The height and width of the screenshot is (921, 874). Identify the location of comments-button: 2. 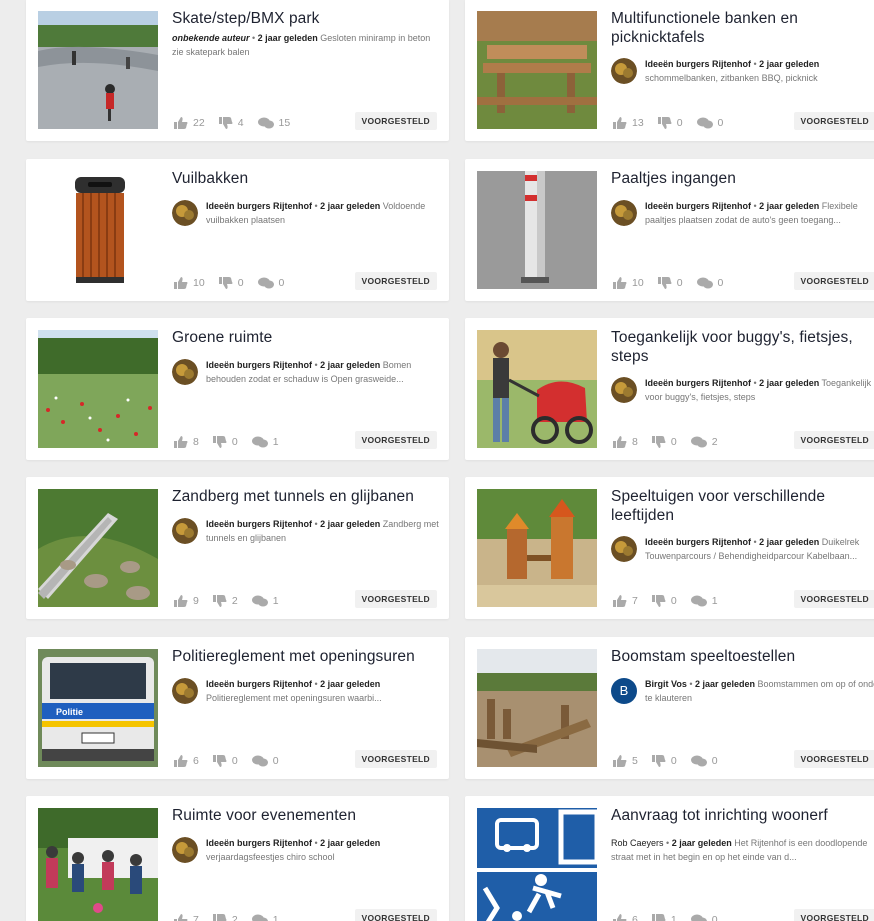
(704, 442).